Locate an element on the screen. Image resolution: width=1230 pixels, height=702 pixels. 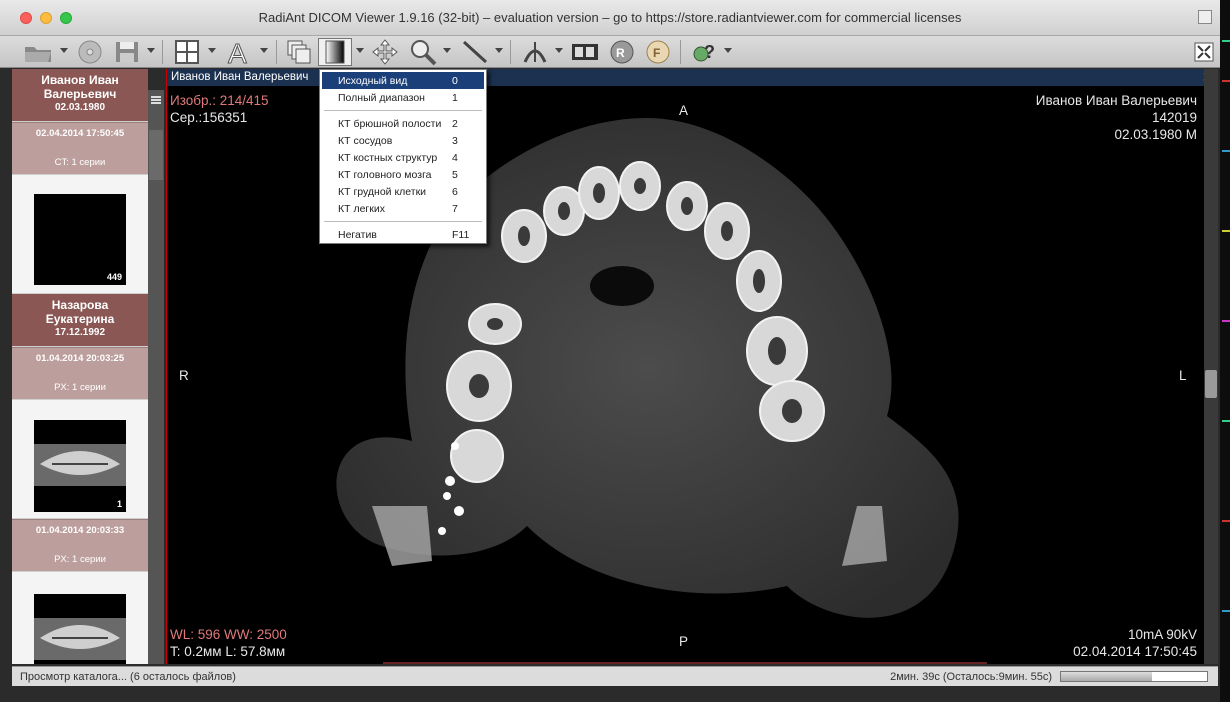
loading-progress-bar is located at coordinates (1134, 676).